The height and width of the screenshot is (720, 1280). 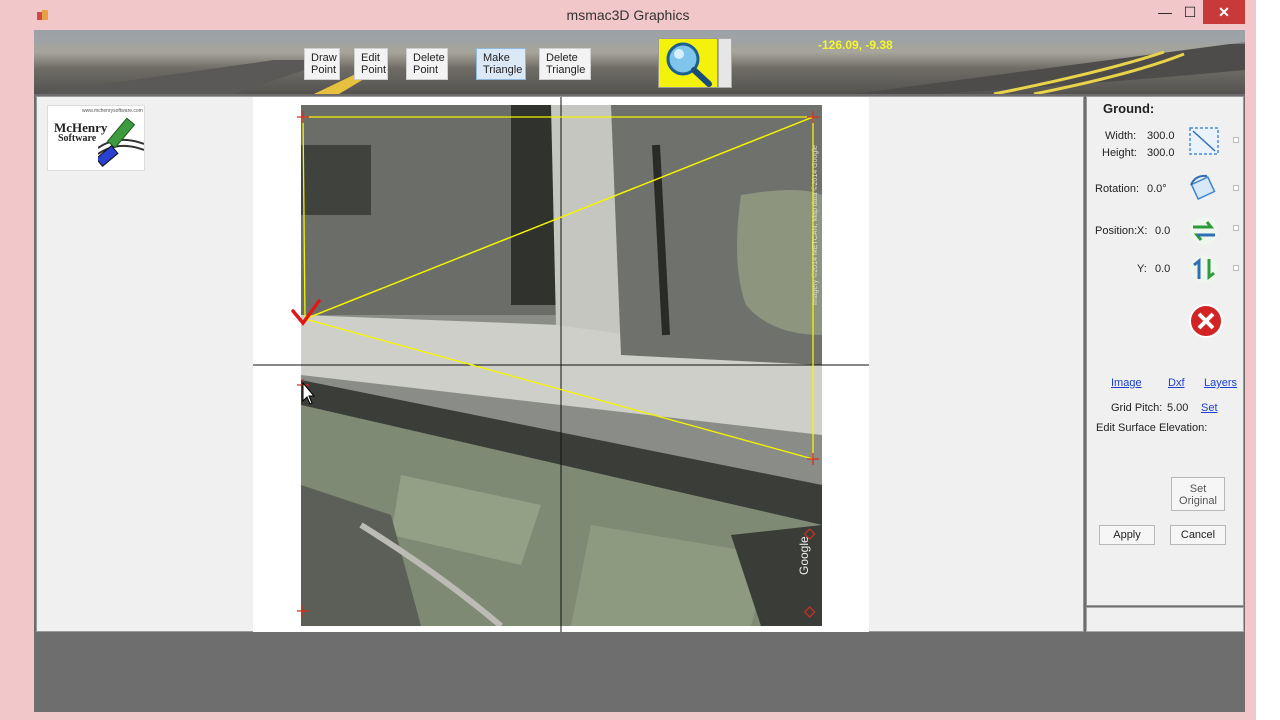 What do you see at coordinates (1165, 619) in the screenshot?
I see `status-bar` at bounding box center [1165, 619].